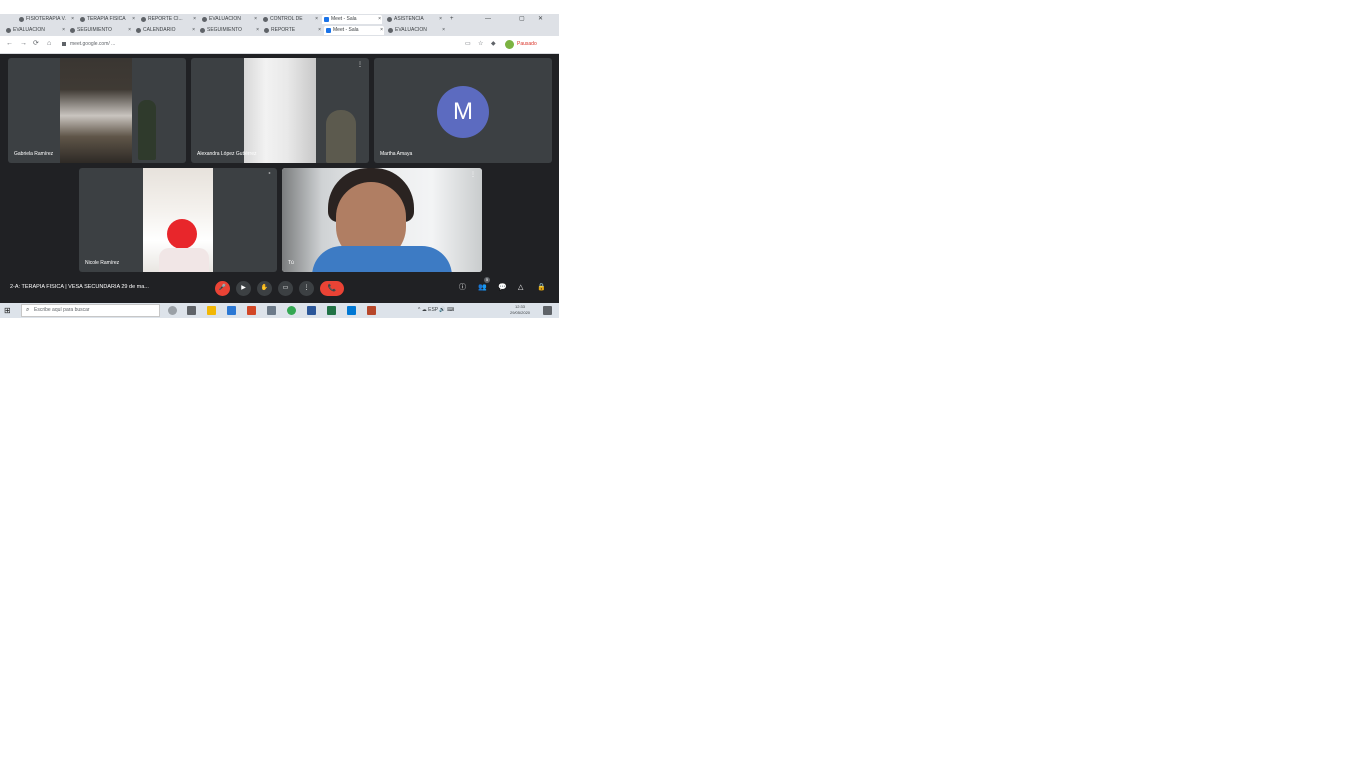 The height and width of the screenshot is (768, 1366). What do you see at coordinates (34, 154) in the screenshot?
I see `participant-name: Gabriela Ramírez` at bounding box center [34, 154].